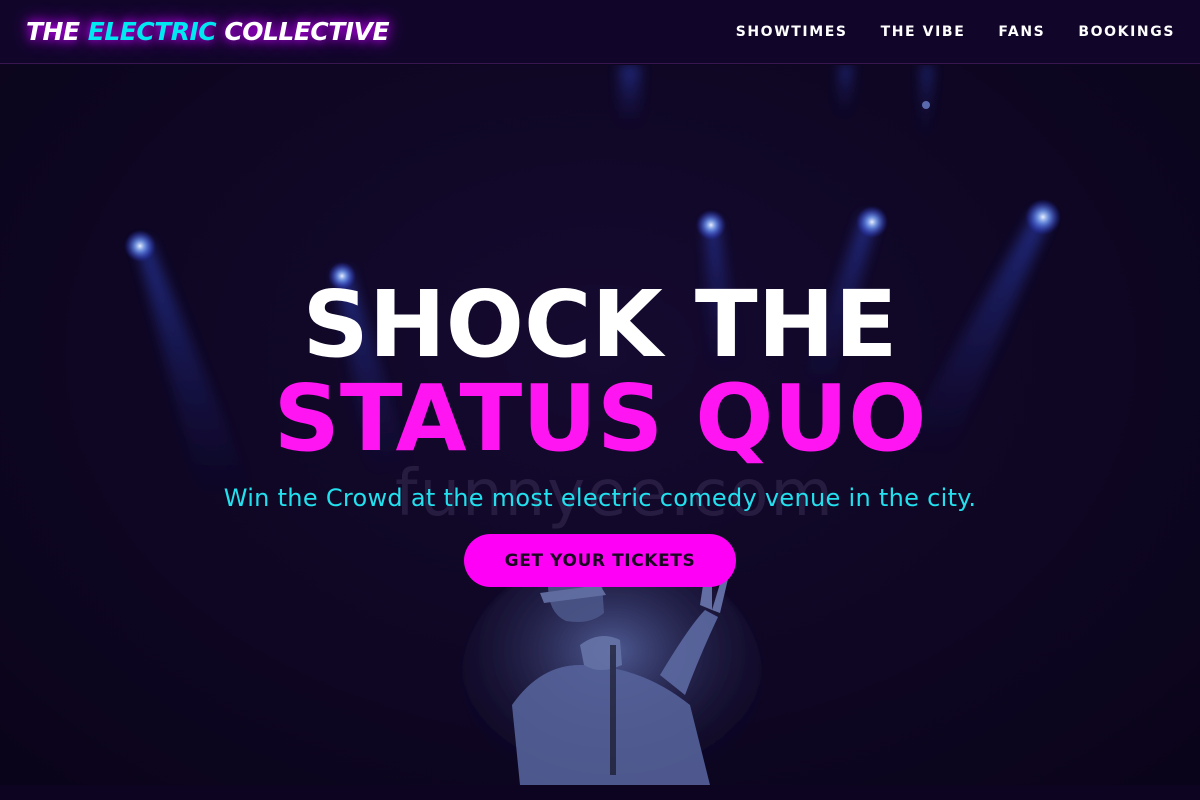 Image resolution: width=1200 pixels, height=800 pixels. I want to click on nav-link-the-vibe: THE VIBE, so click(923, 32).